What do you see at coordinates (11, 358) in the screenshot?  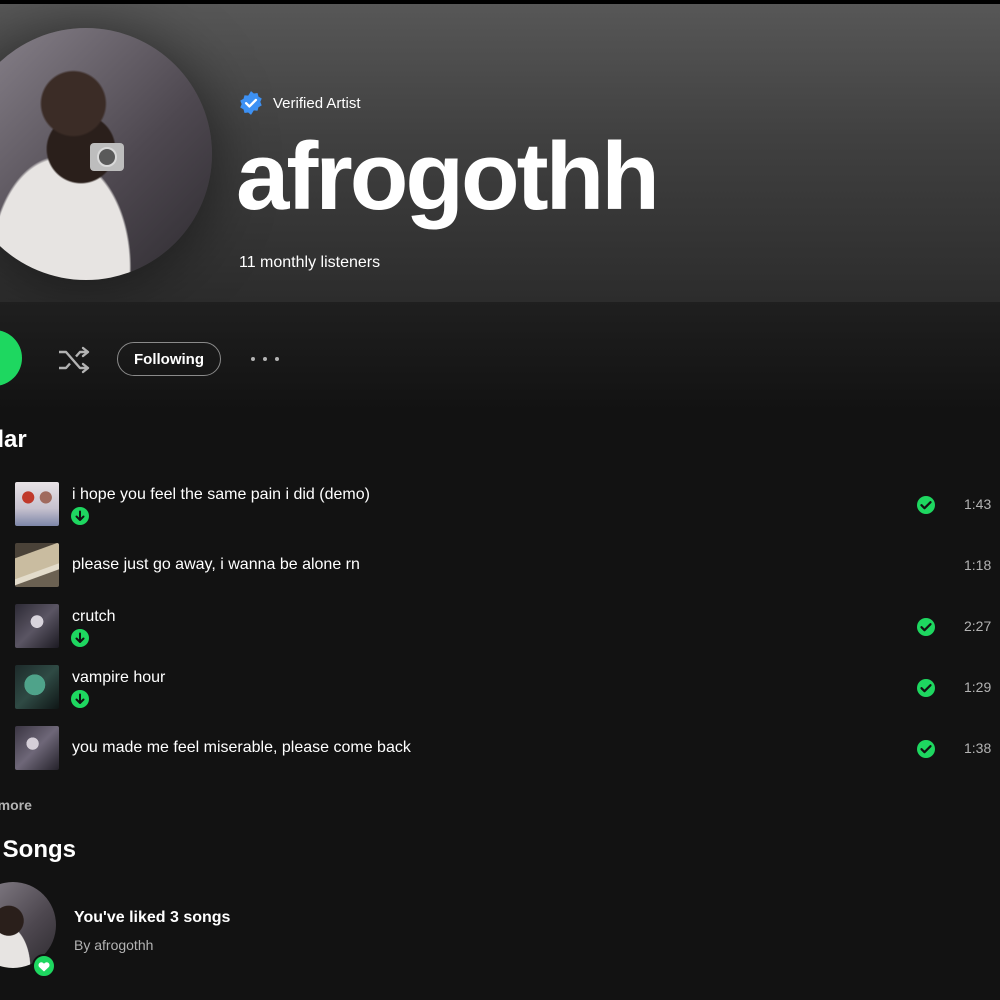 I see `play-button` at bounding box center [11, 358].